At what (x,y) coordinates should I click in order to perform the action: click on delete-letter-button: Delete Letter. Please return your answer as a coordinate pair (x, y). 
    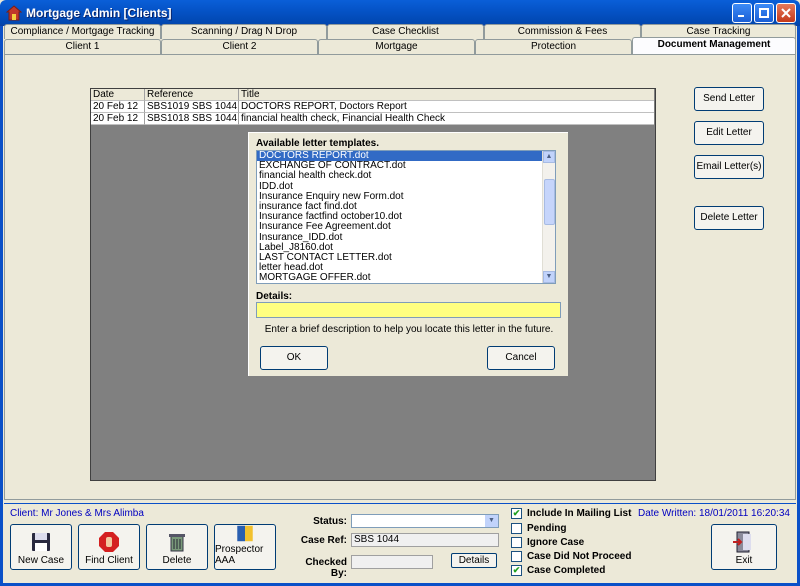
    Looking at the image, I should click on (729, 218).